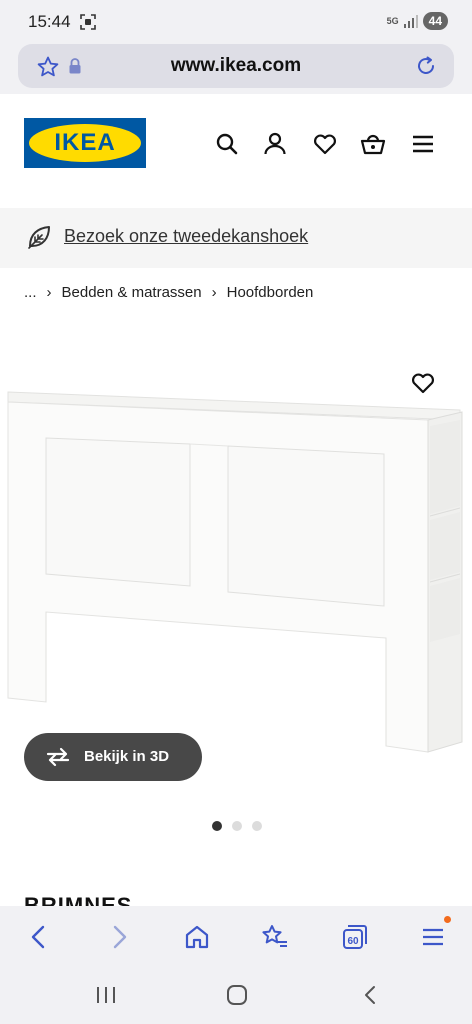 Image resolution: width=472 pixels, height=1024 pixels. What do you see at coordinates (270, 292) in the screenshot?
I see `breadcrumb-headboards: Hoofdborden` at bounding box center [270, 292].